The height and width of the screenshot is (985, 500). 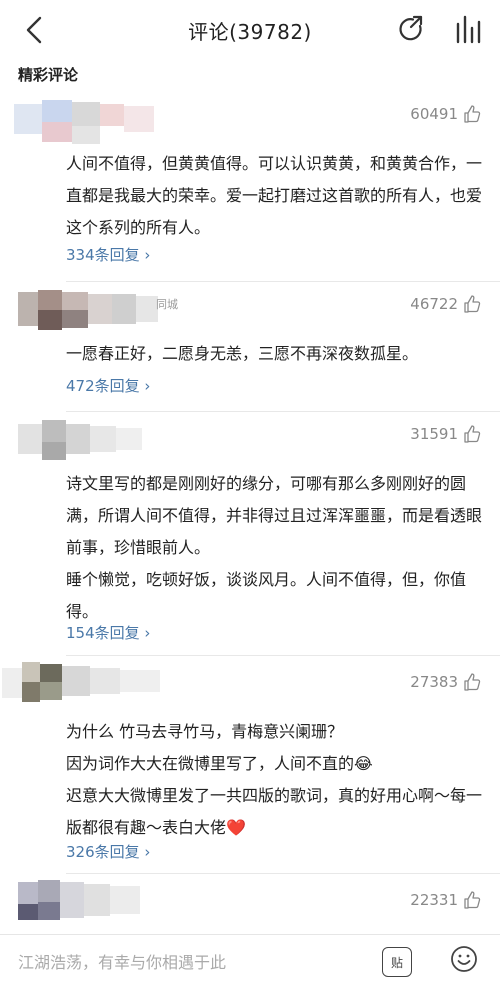 I want to click on location-tag: 同城, so click(x=167, y=304).